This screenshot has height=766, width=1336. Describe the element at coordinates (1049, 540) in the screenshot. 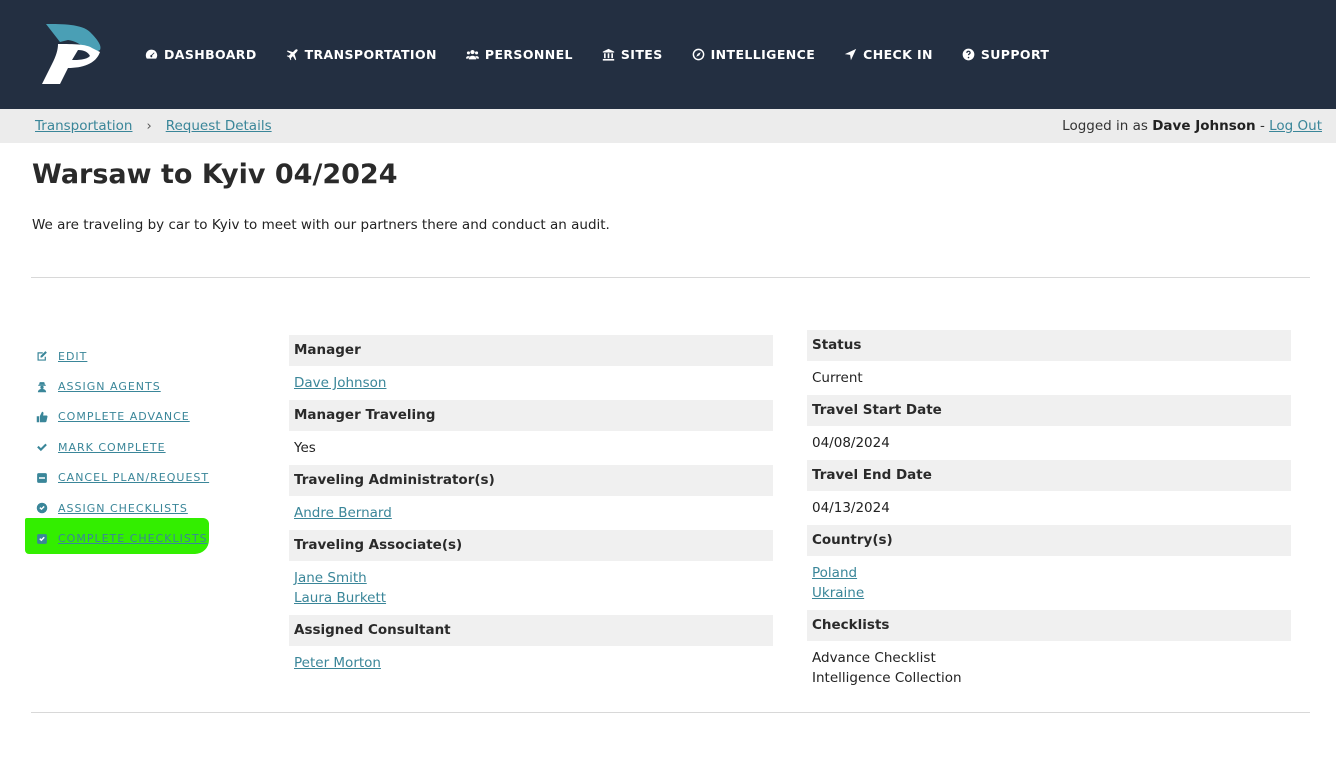

I see `countries-heading: Country(s)` at that location.